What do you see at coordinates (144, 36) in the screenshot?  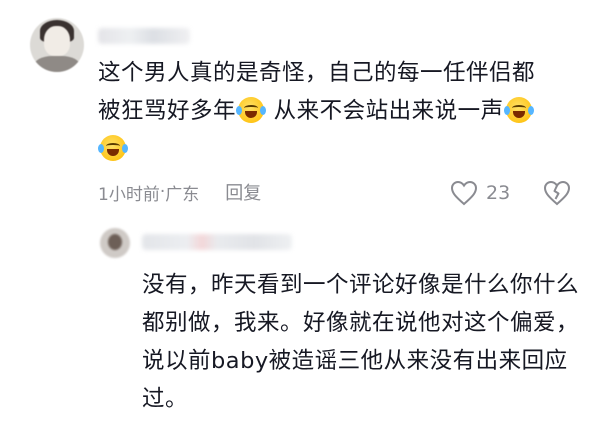 I see `comment-username-blurred` at bounding box center [144, 36].